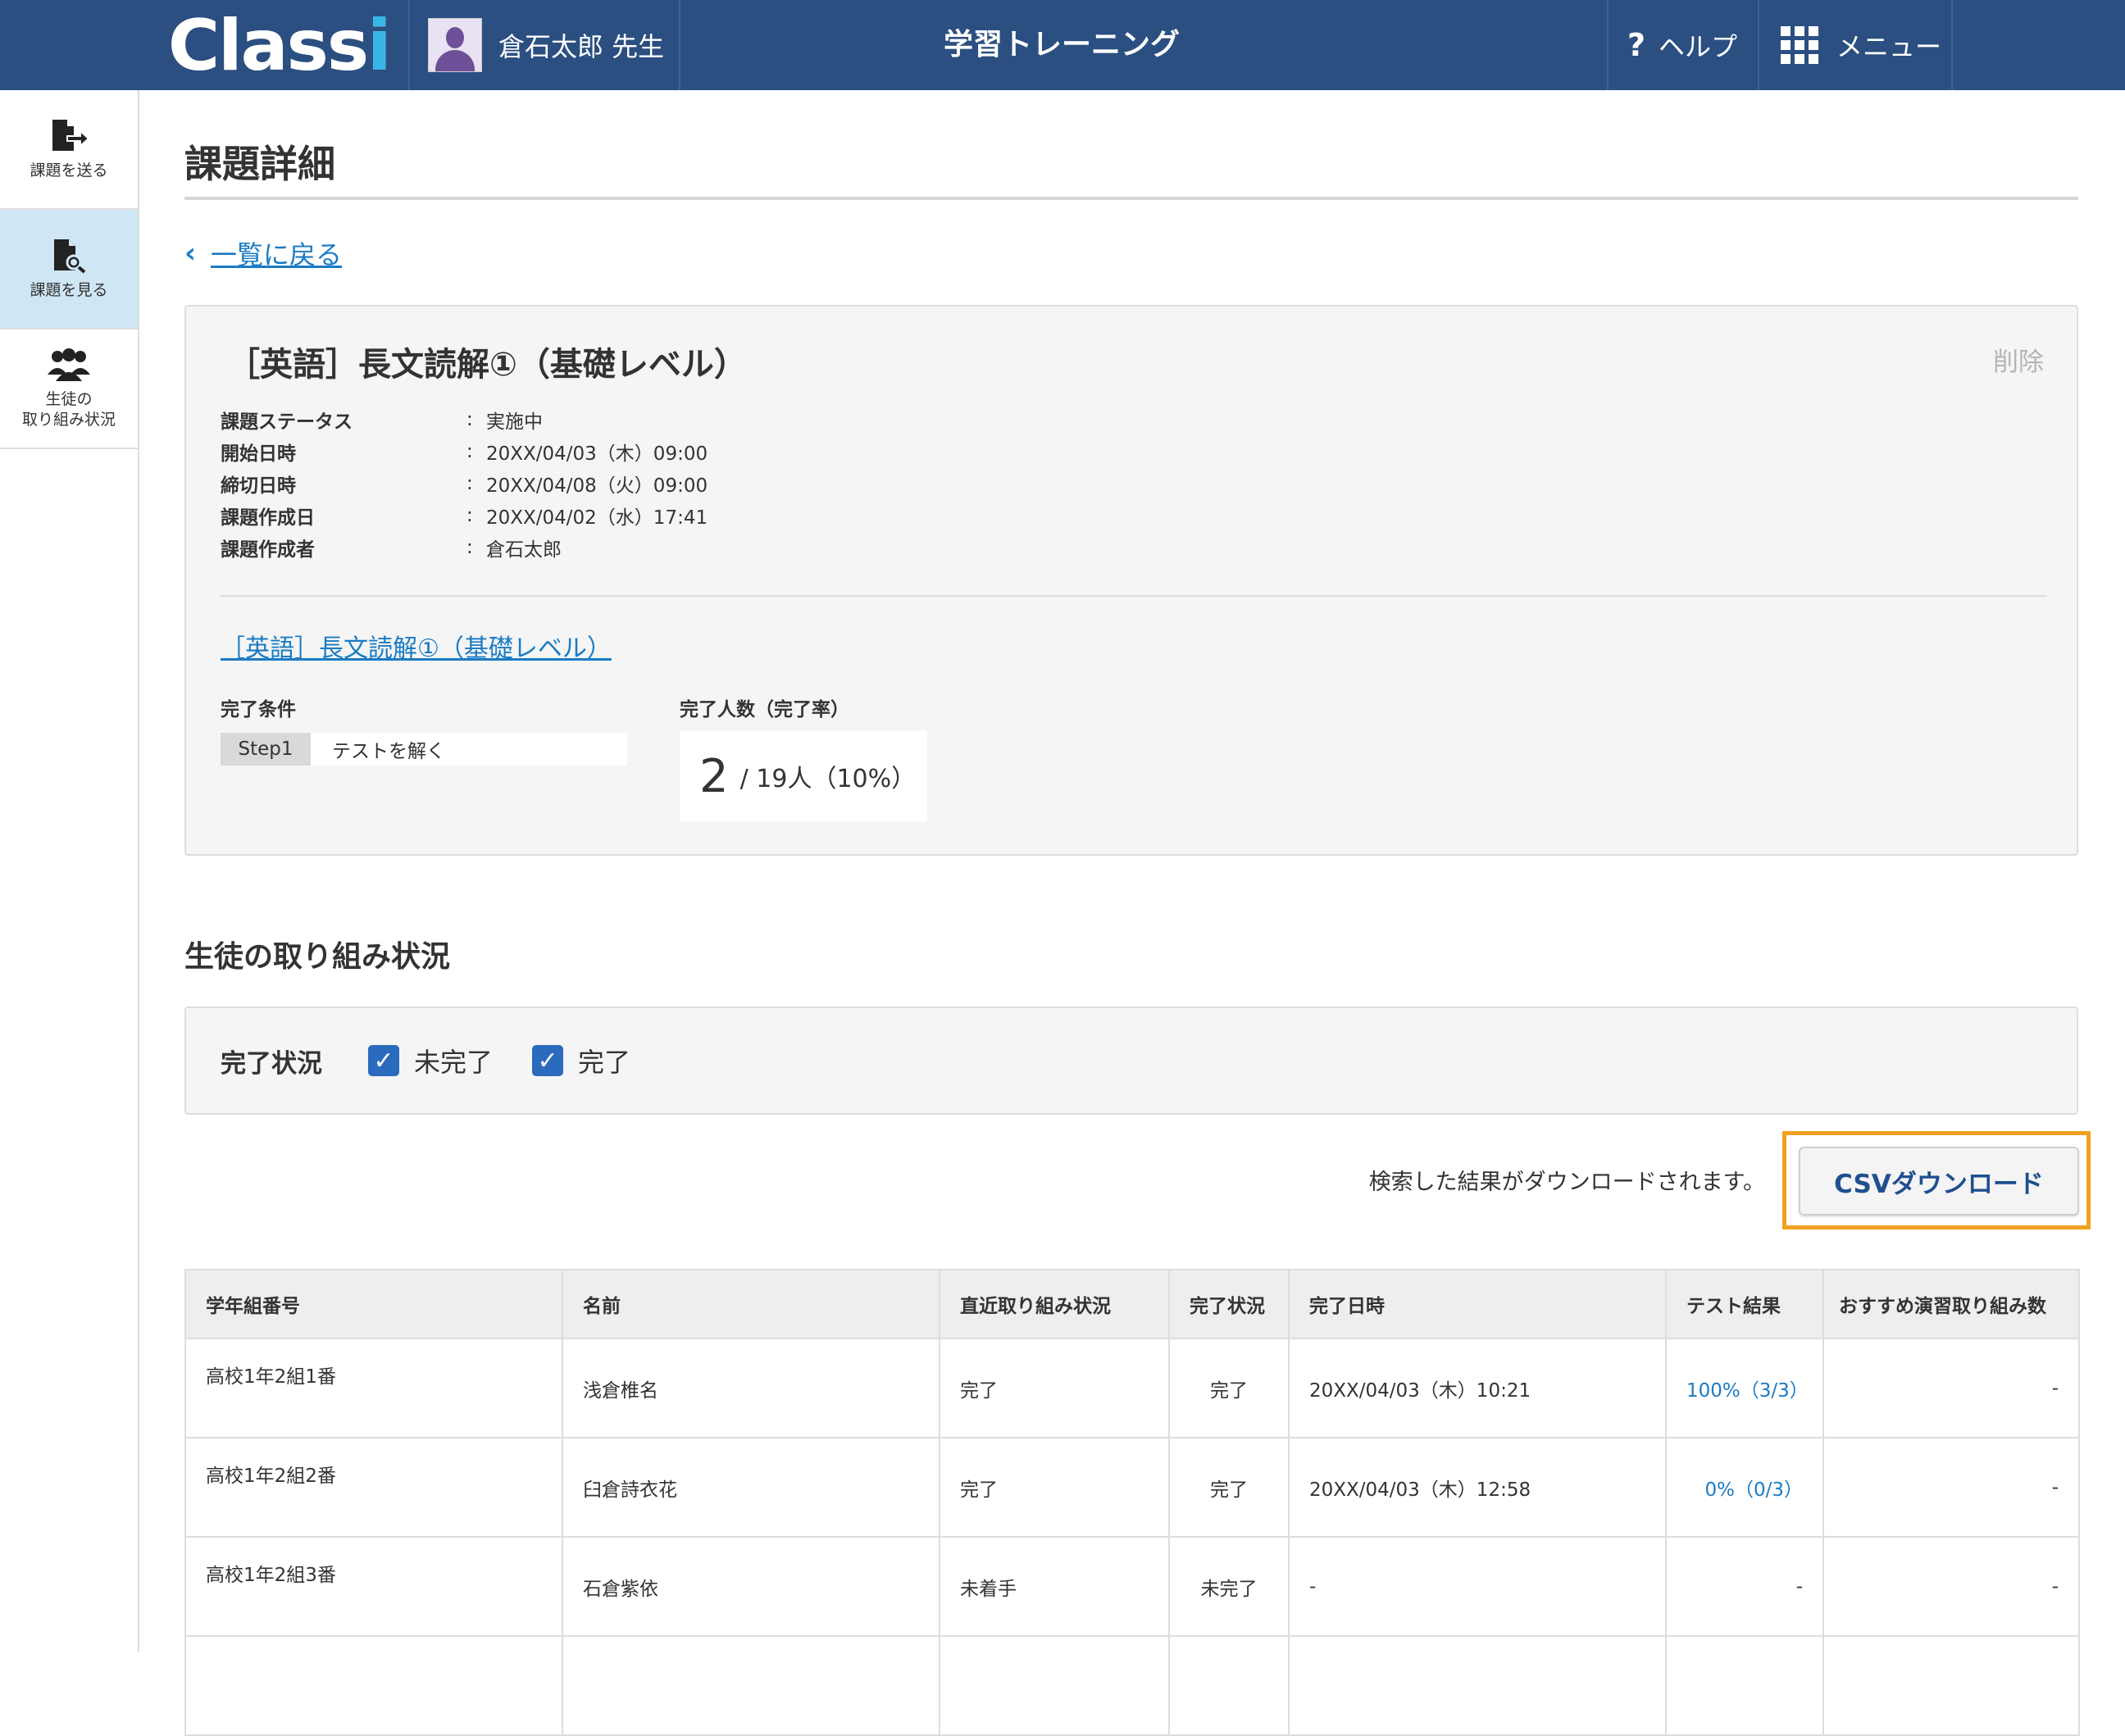 Image resolution: width=2125 pixels, height=1736 pixels. What do you see at coordinates (280, 46) in the screenshot?
I see `classi-logo: Classi` at bounding box center [280, 46].